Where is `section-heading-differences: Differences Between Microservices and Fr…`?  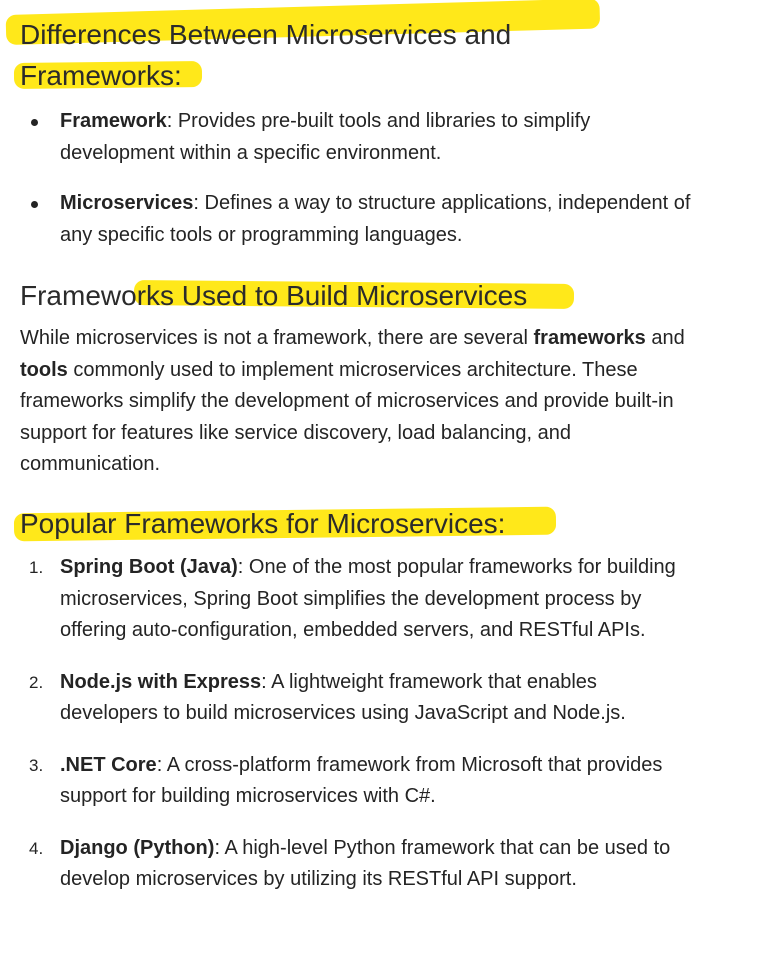 section-heading-differences: Differences Between Microservices and Fr… is located at coordinates (265, 55).